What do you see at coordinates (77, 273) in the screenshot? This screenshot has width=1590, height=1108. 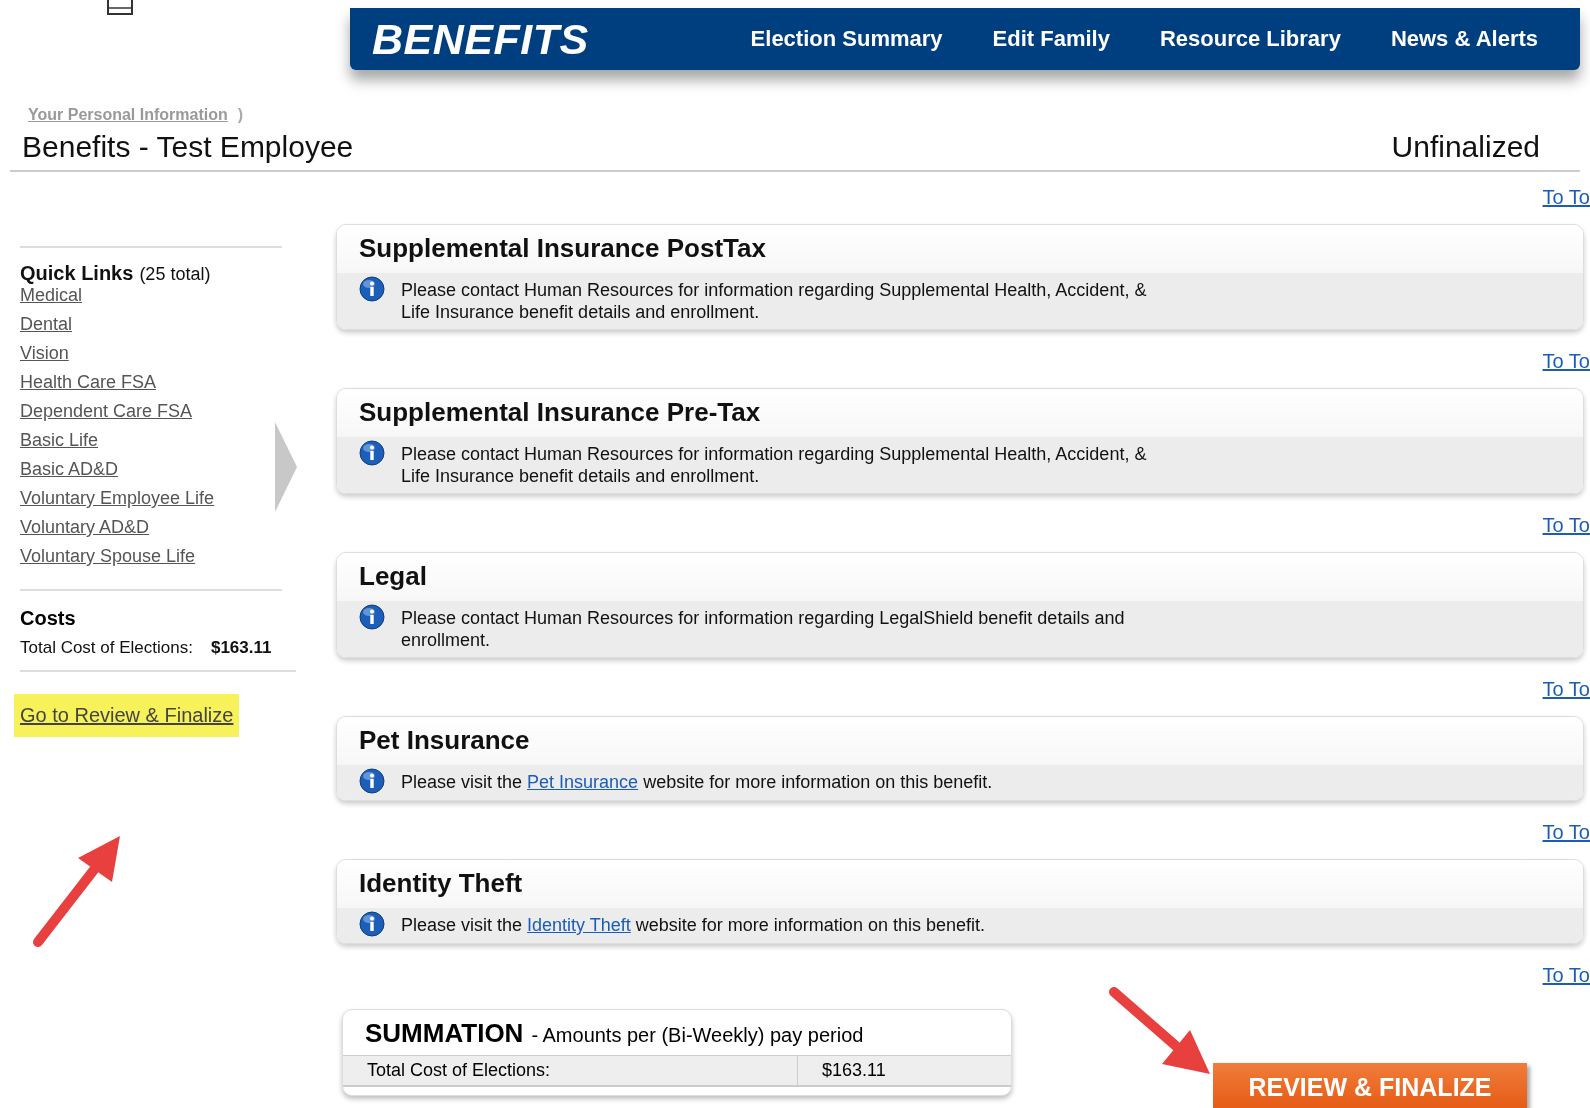 I see `quick-links-heading: Quick Links` at bounding box center [77, 273].